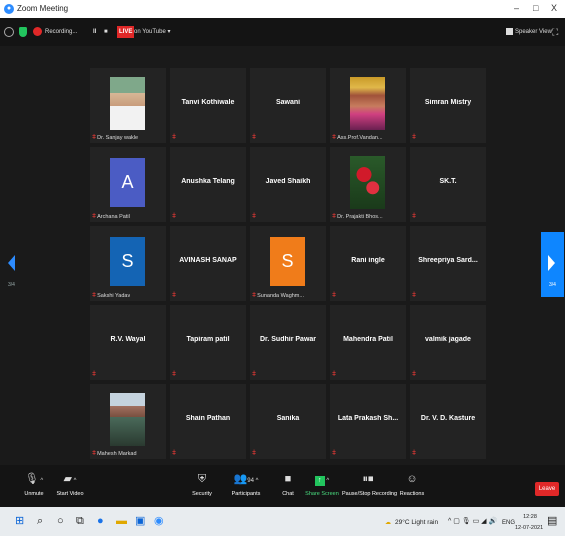  What do you see at coordinates (208, 184) in the screenshot?
I see `participant-tile: Anushka Telang ǂ` at bounding box center [208, 184].